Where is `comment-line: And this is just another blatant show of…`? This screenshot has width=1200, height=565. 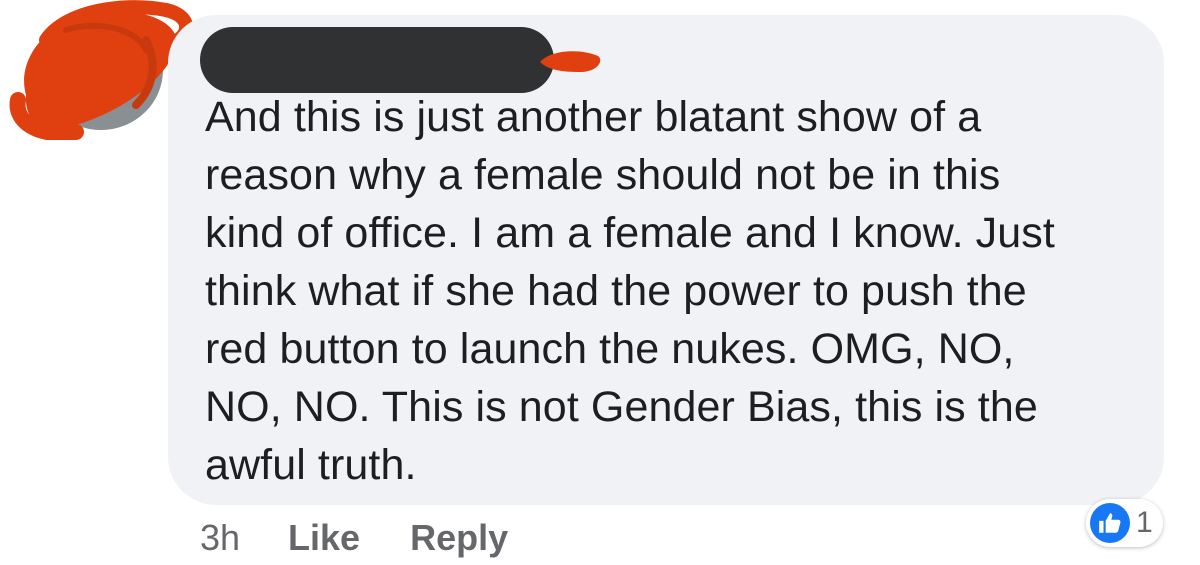
comment-line: And this is just another blatant show of… is located at coordinates (593, 117).